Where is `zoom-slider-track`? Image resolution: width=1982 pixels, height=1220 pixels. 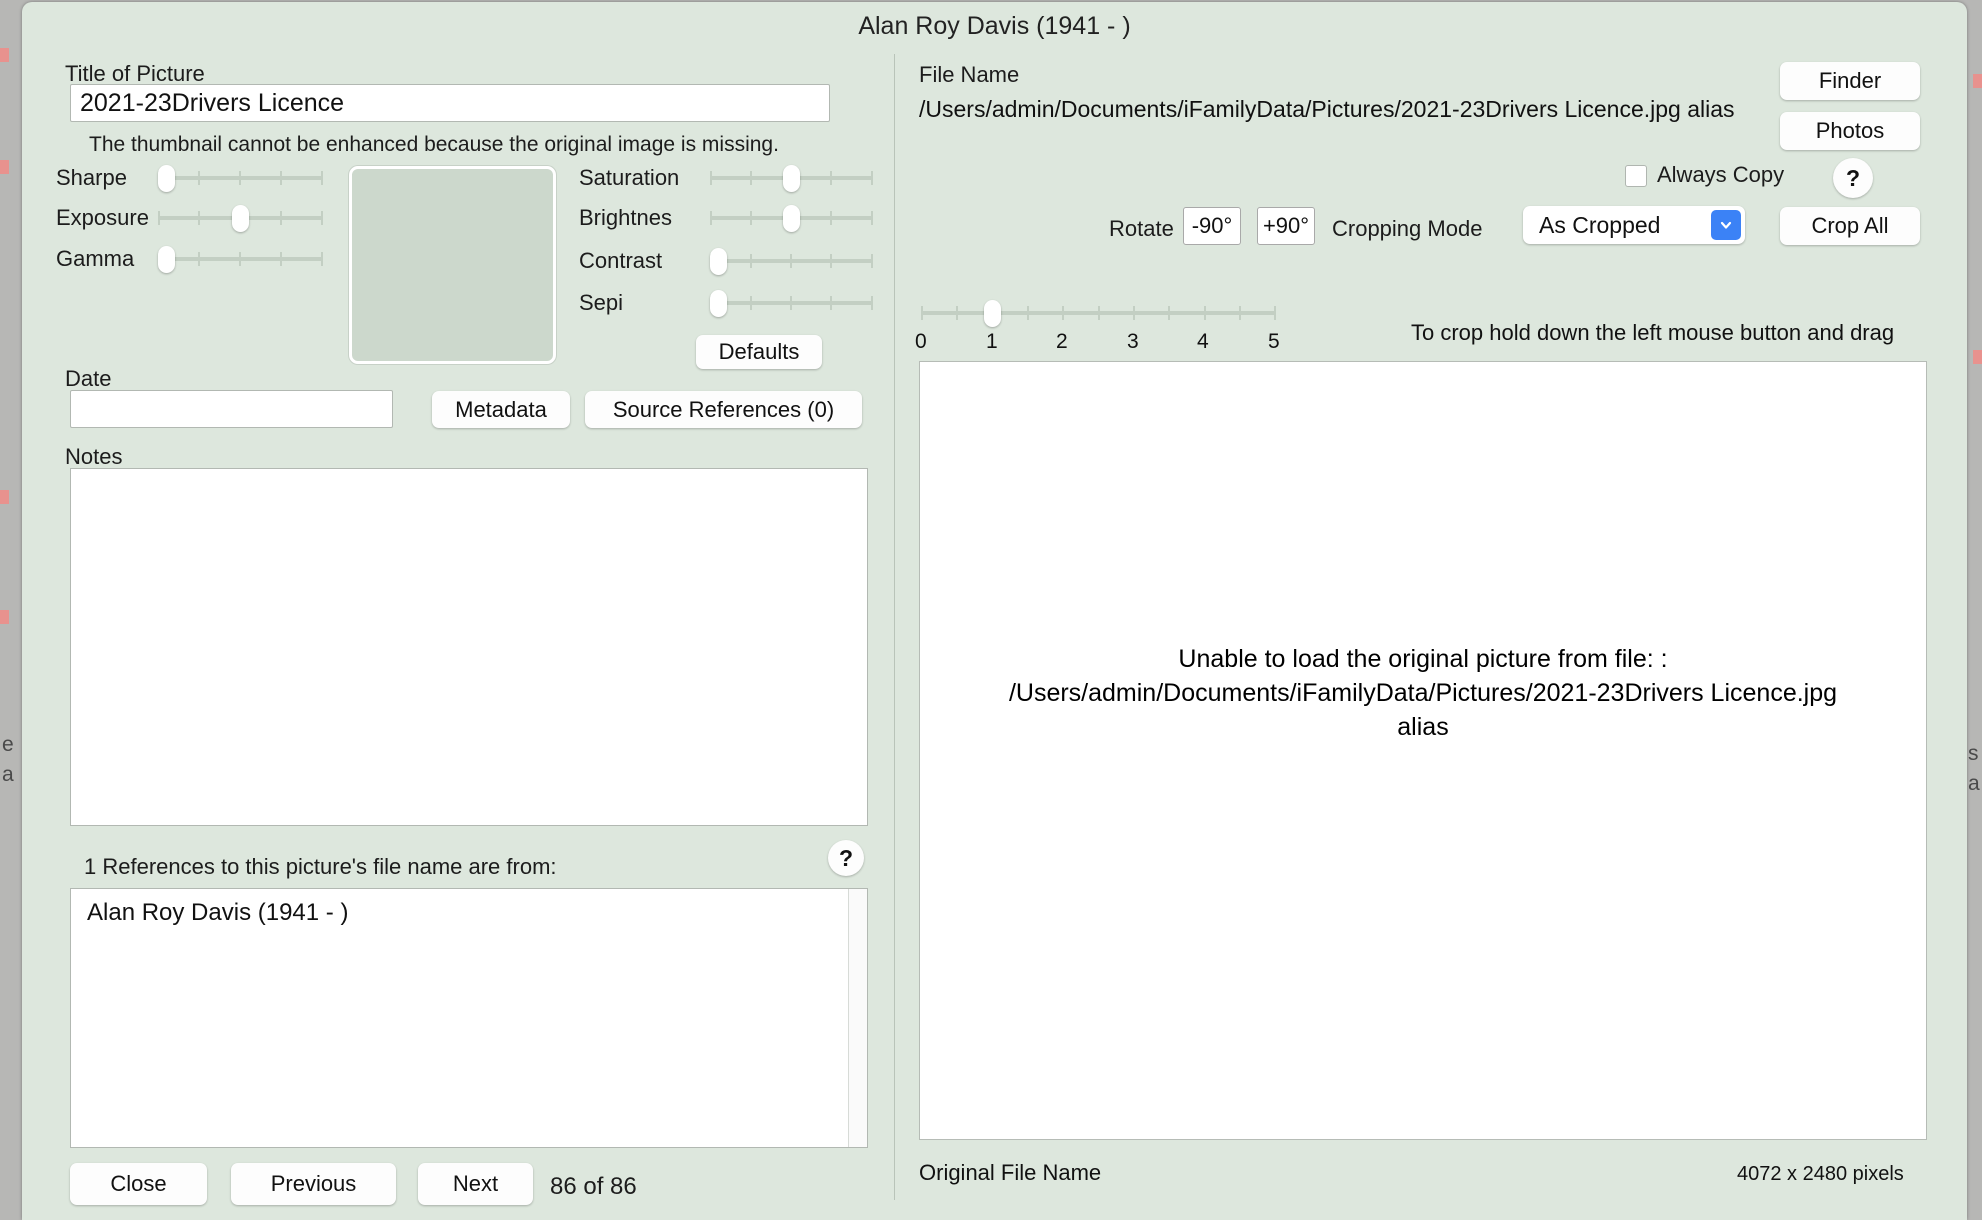 zoom-slider-track is located at coordinates (1098, 313).